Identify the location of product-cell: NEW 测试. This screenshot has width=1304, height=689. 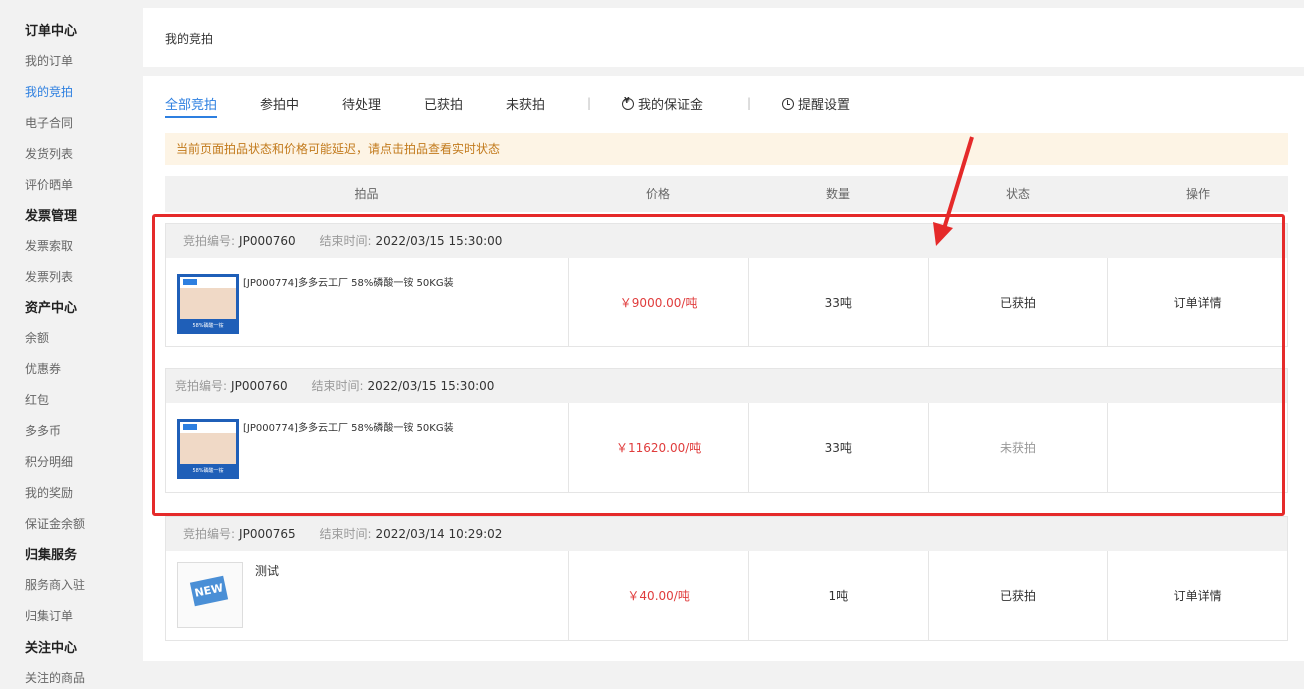
(367, 595).